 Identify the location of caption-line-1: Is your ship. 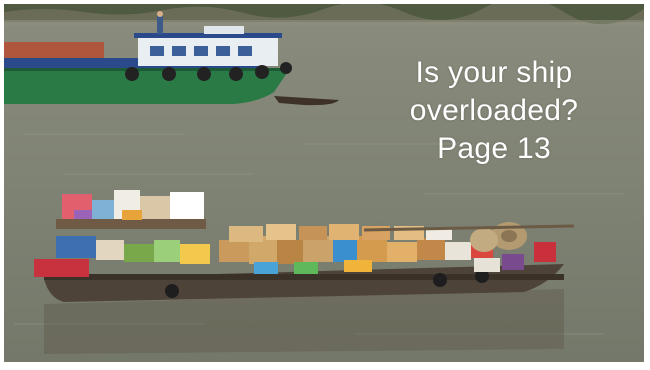
(494, 72).